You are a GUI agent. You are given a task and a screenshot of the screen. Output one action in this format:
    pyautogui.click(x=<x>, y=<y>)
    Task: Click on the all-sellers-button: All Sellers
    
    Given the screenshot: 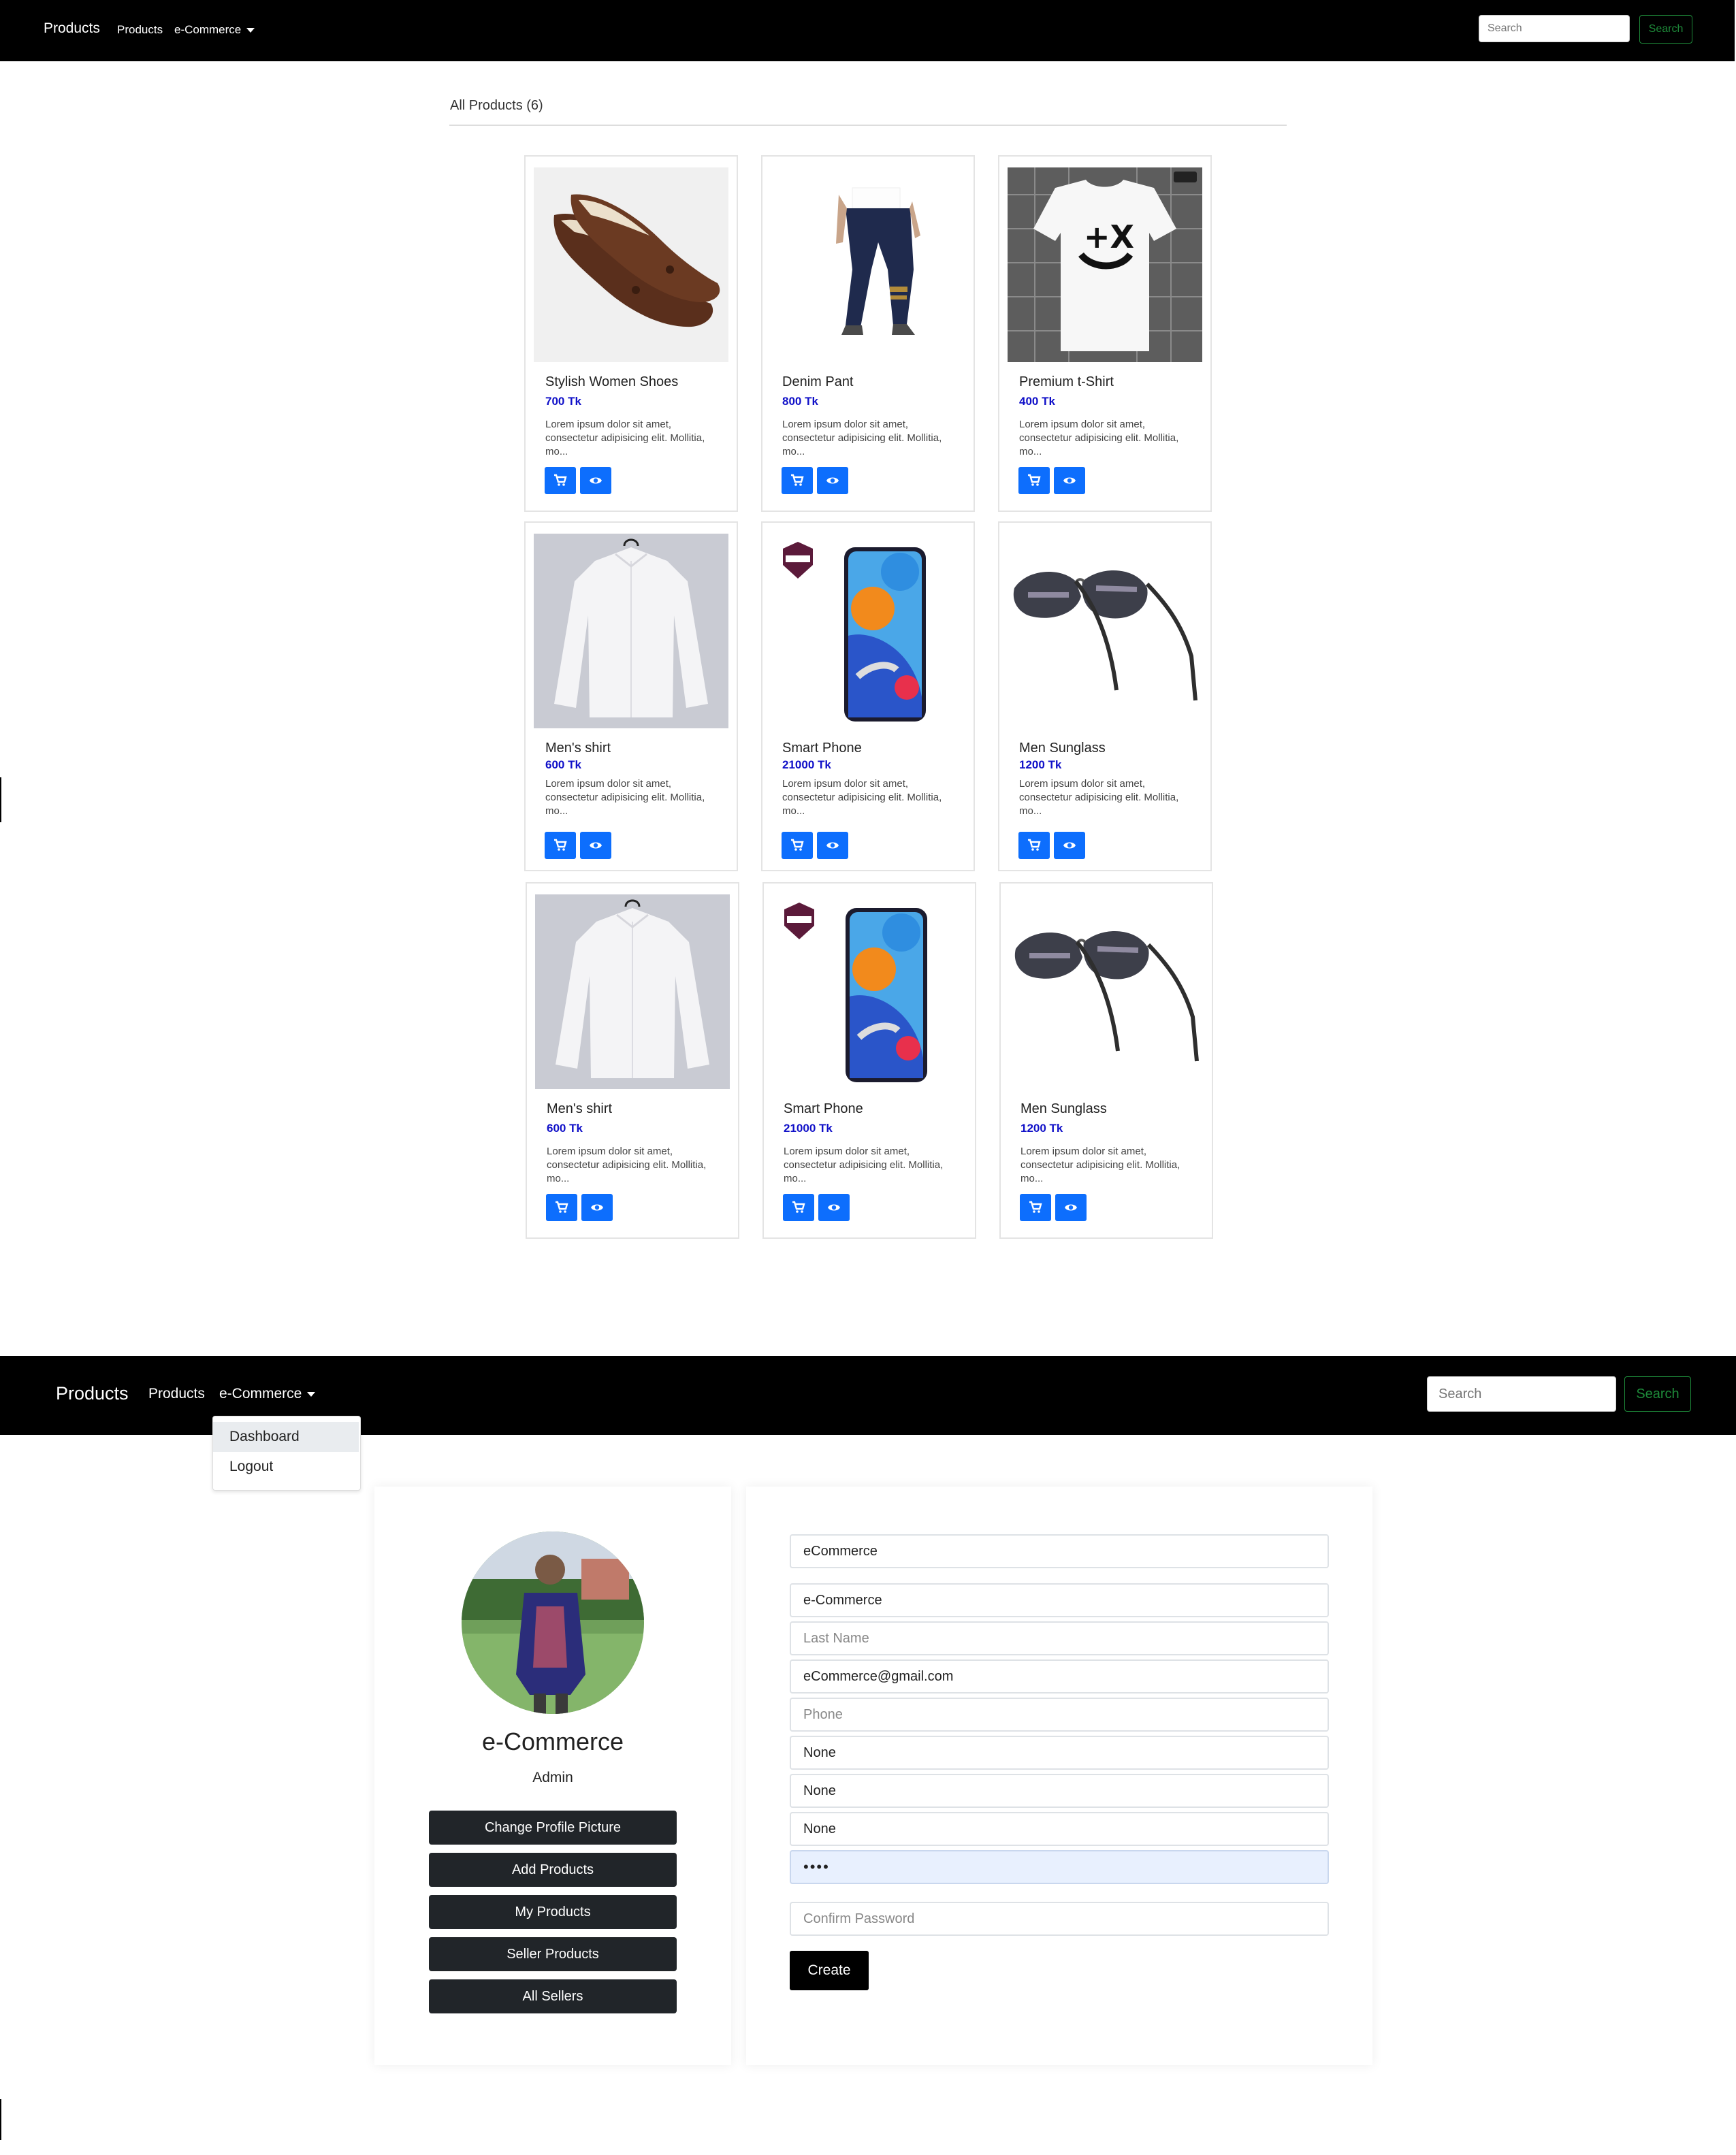 What is the action you would take?
    pyautogui.click(x=553, y=1996)
    